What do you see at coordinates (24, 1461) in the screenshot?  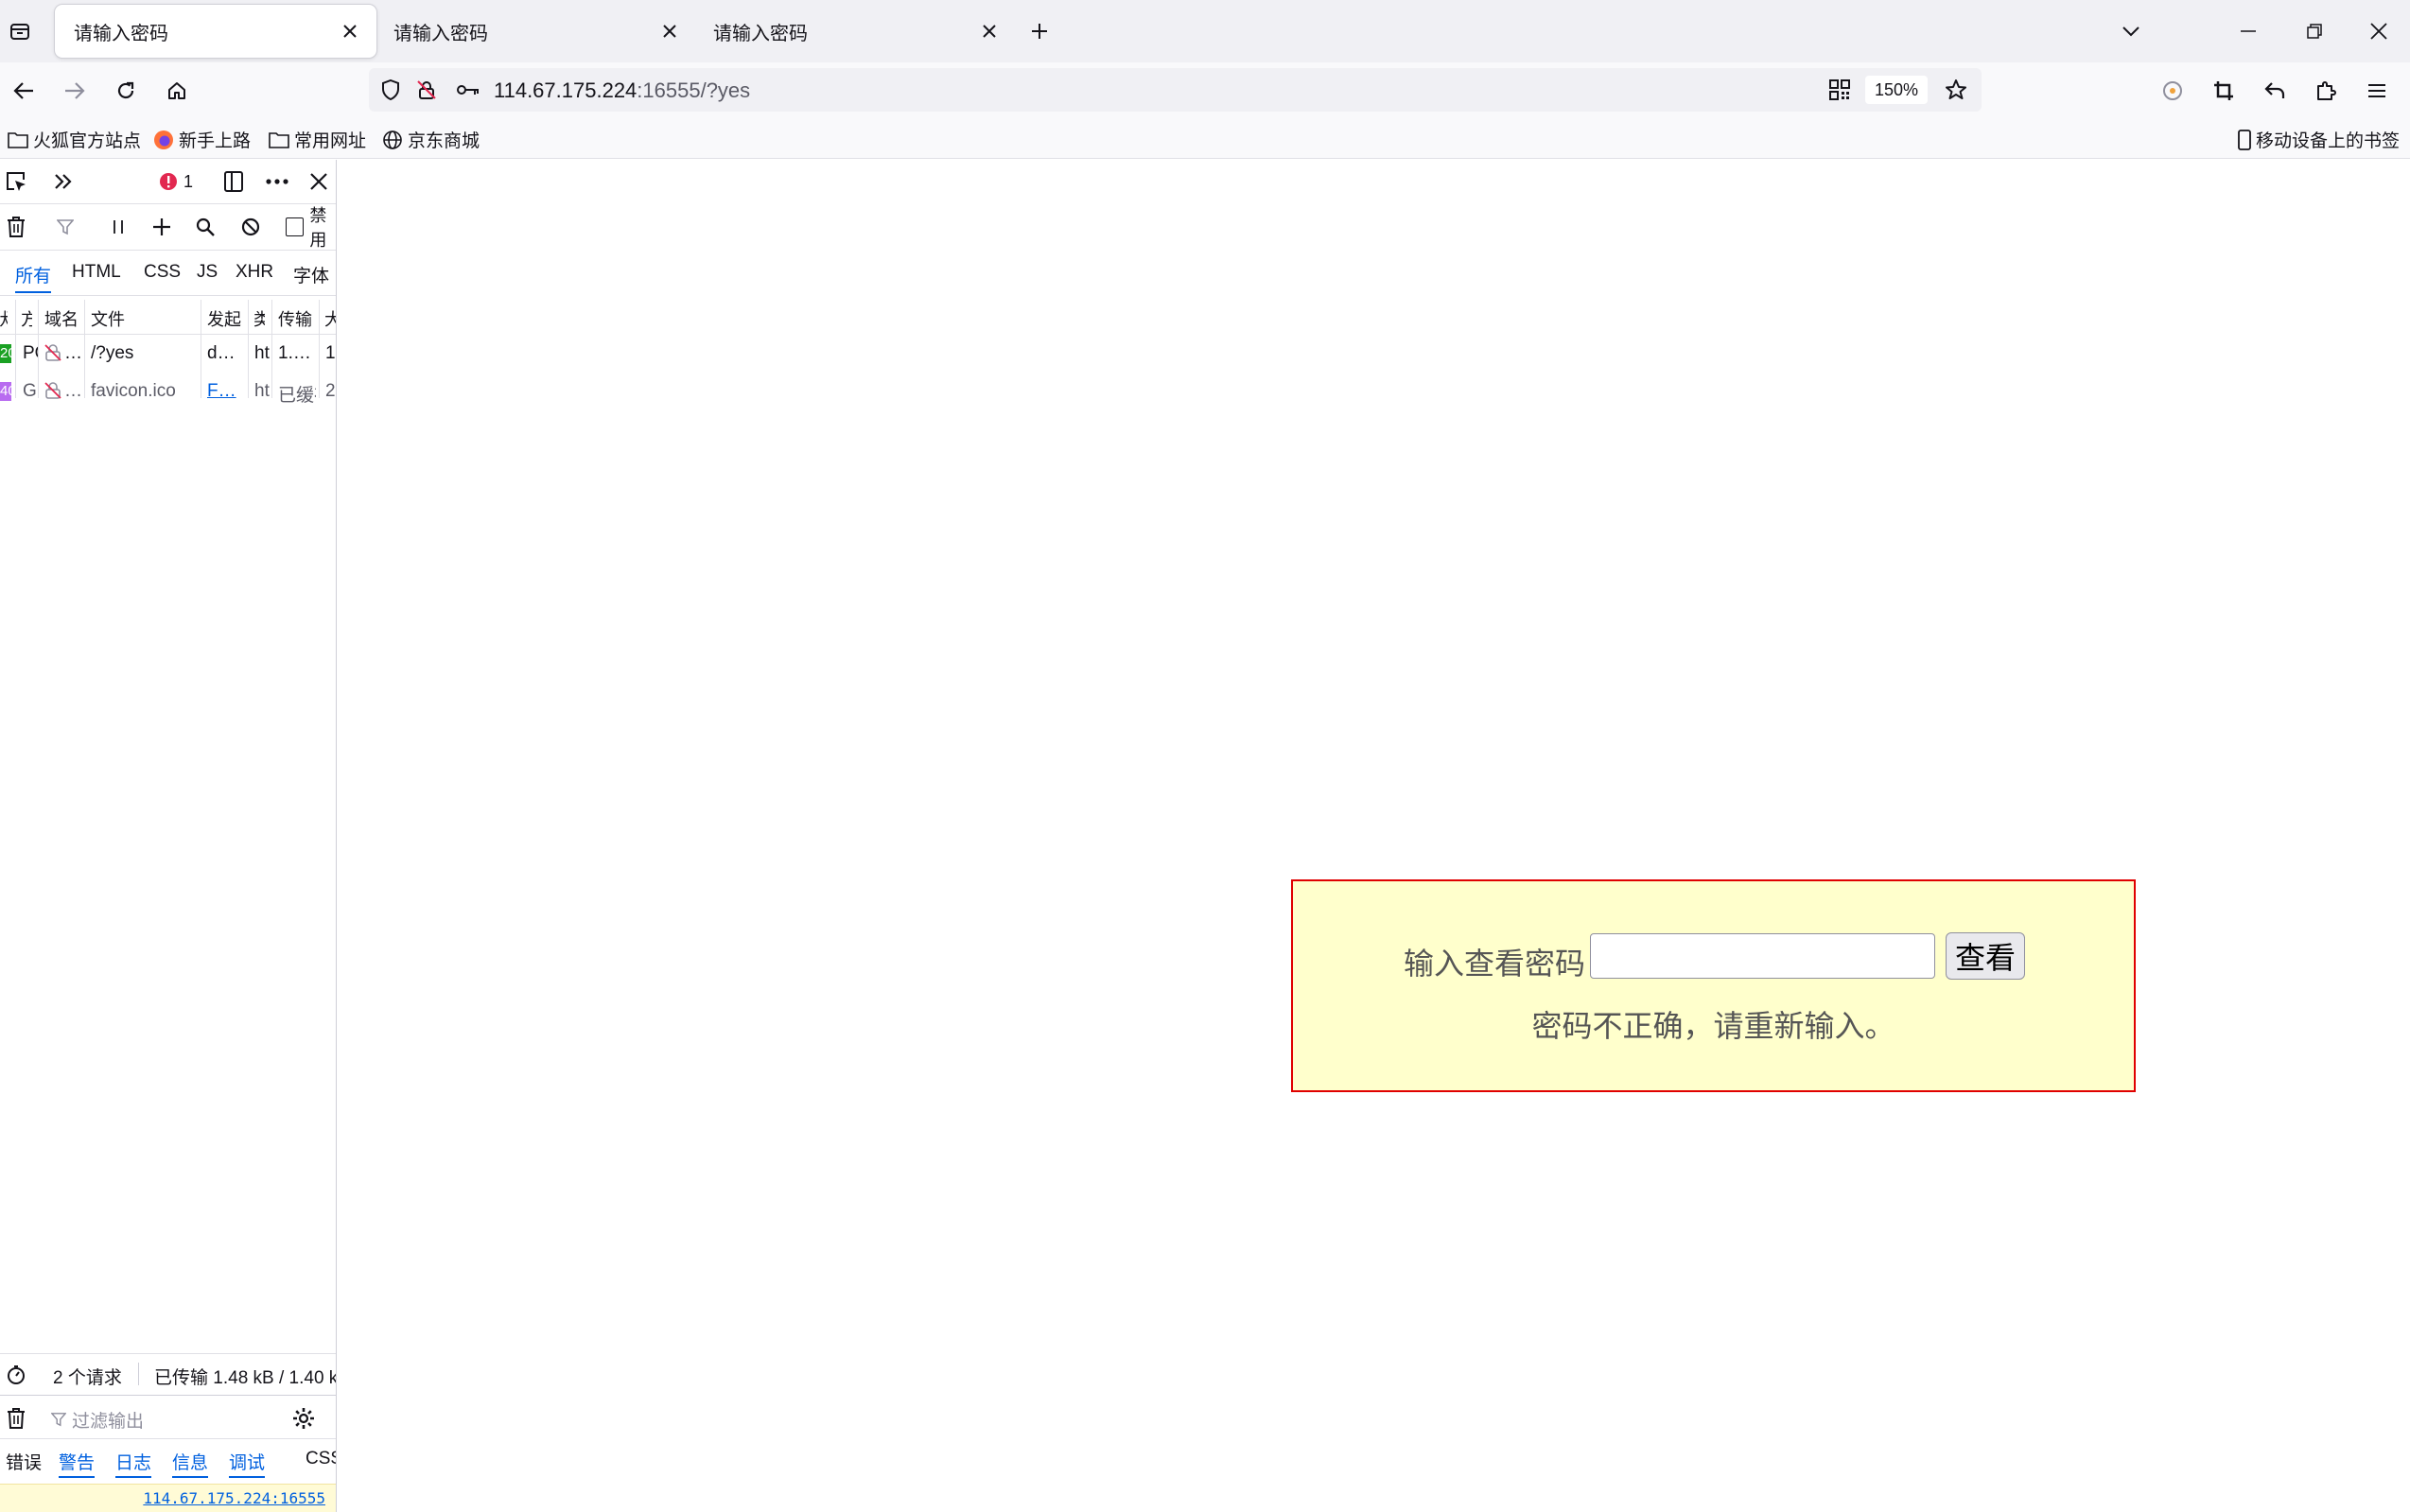 I see `console-tab-errors: 错误` at bounding box center [24, 1461].